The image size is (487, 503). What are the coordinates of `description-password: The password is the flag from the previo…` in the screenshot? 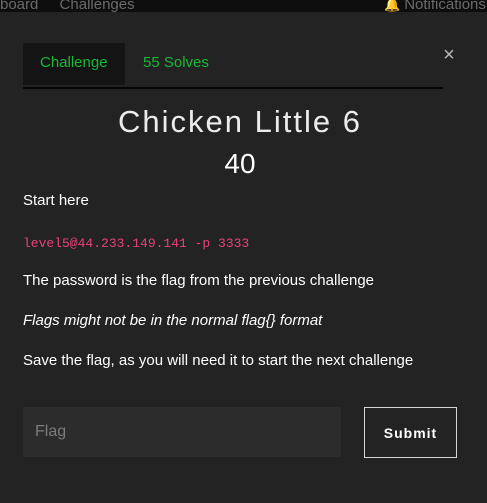 It's located at (199, 280).